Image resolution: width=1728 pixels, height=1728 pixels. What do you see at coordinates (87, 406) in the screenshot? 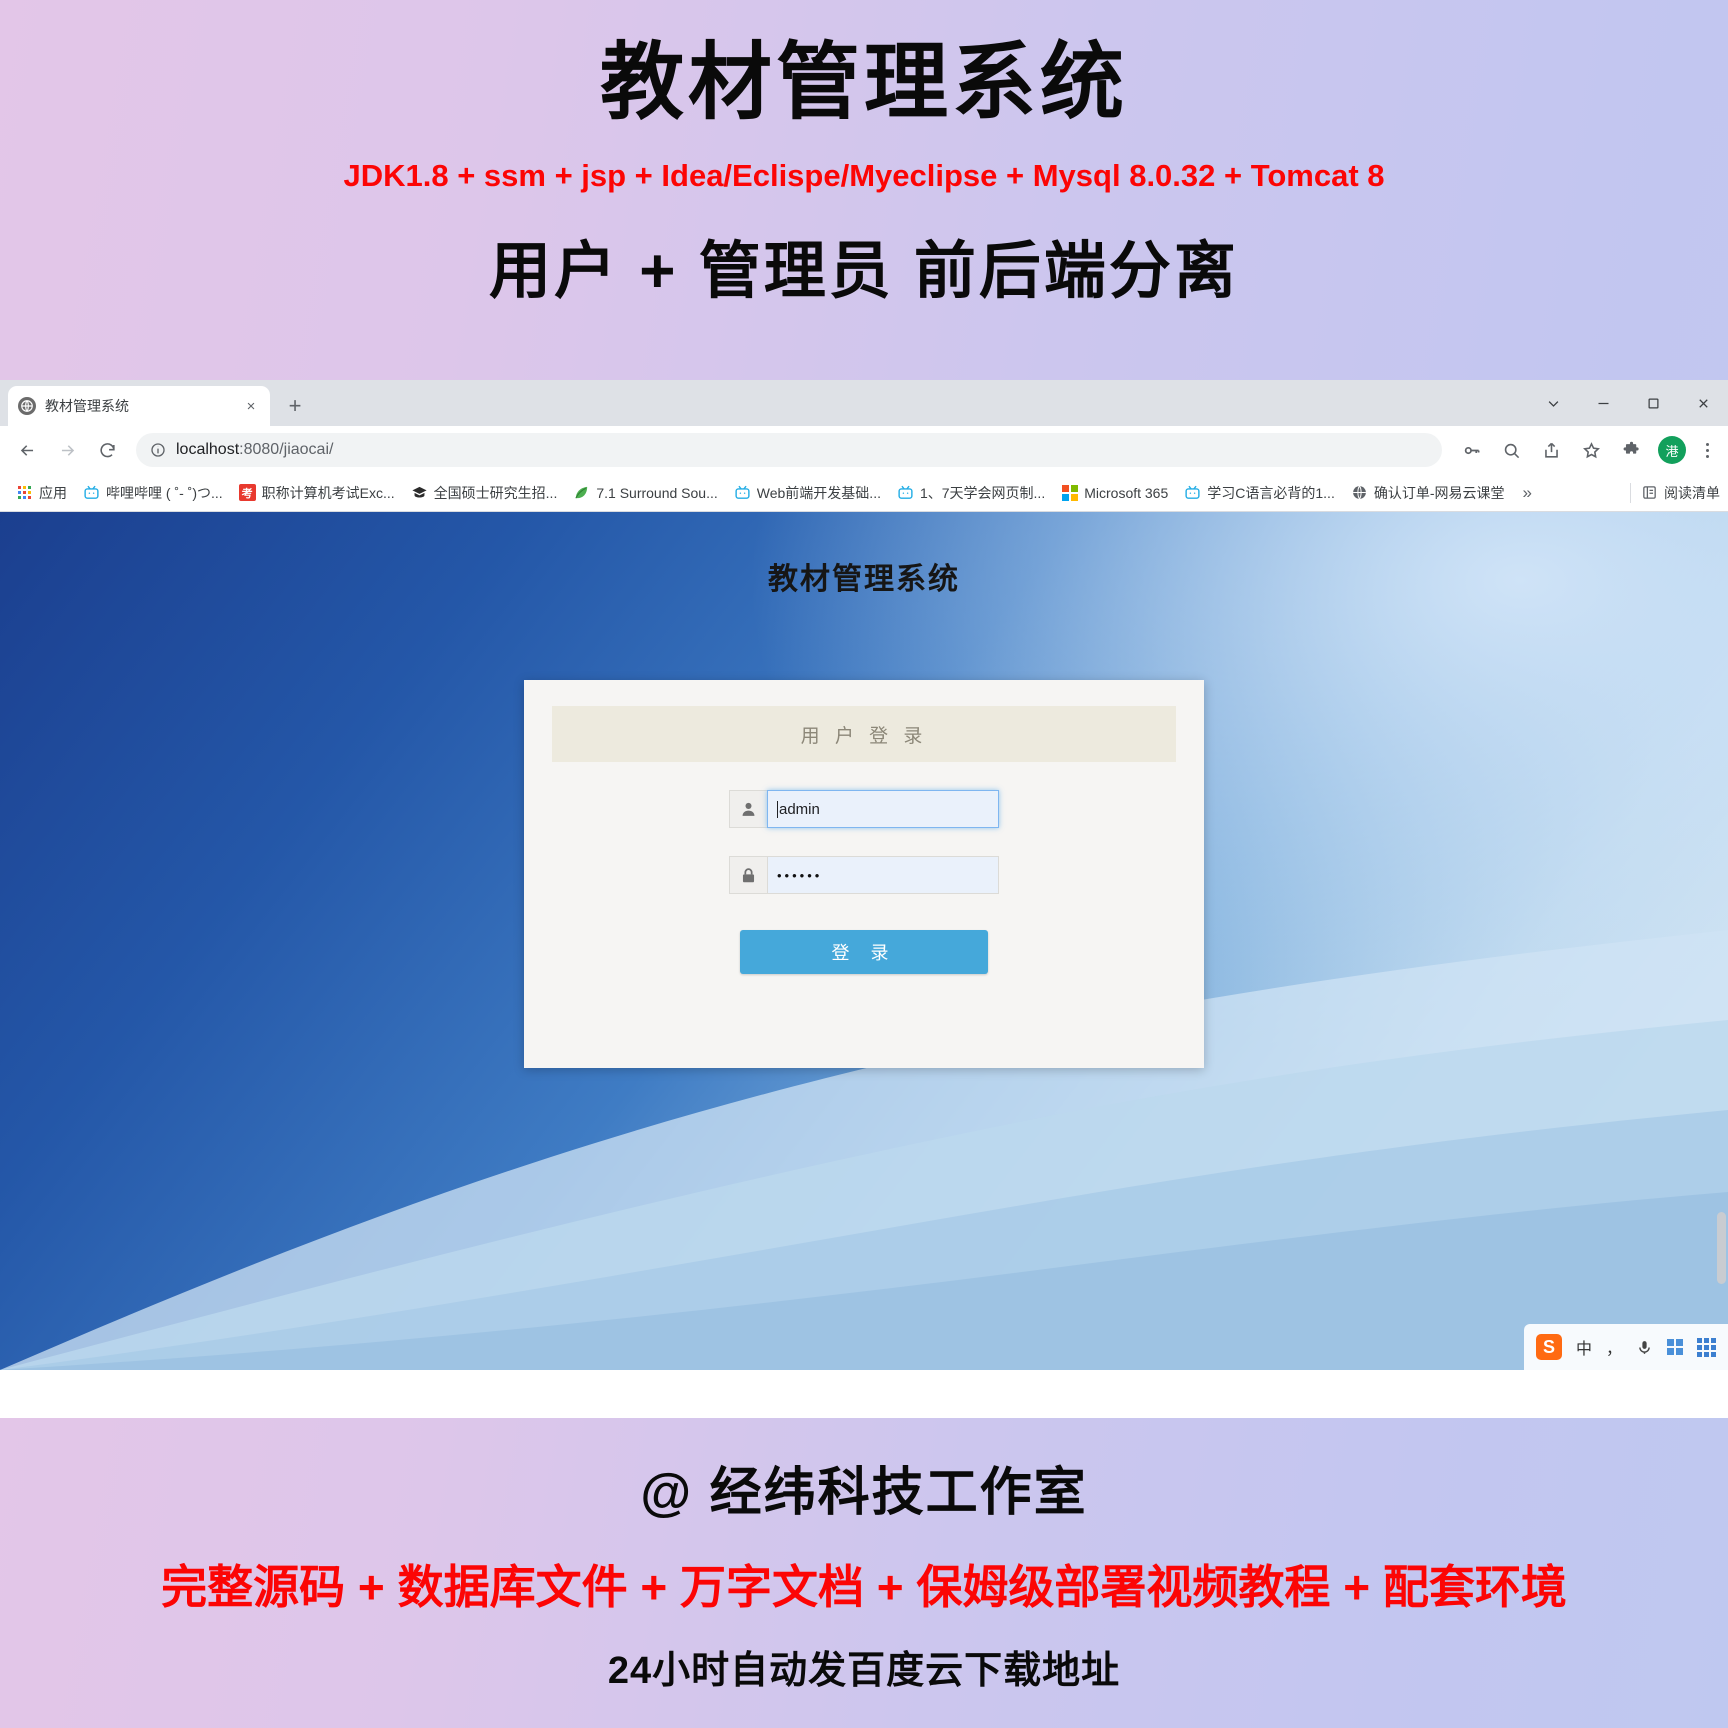
I see `tab-title: 教材管理系统` at bounding box center [87, 406].